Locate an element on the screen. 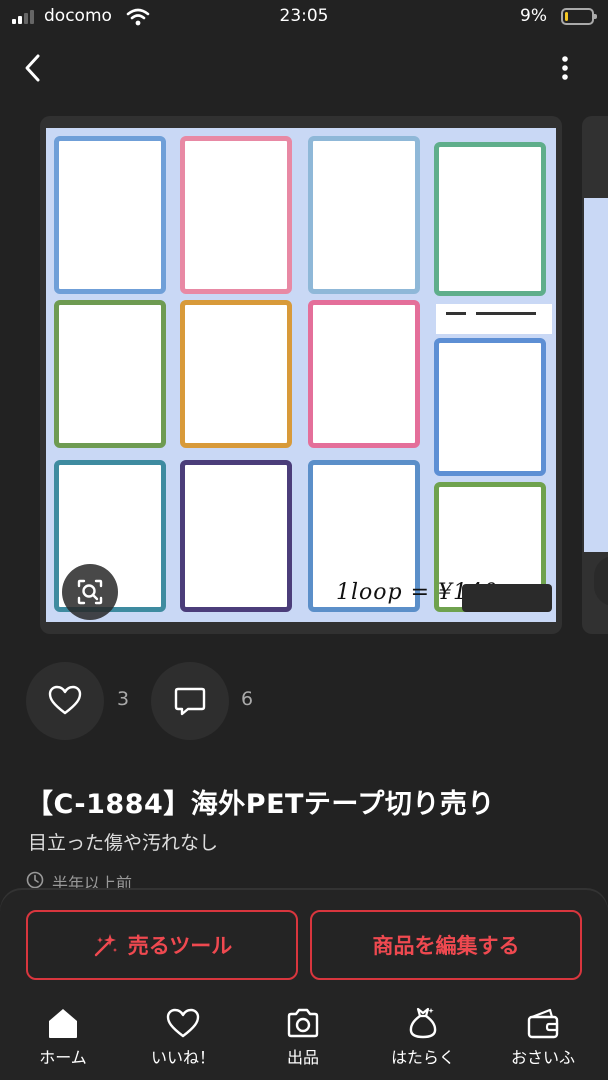 This screenshot has height=1080, width=608. item-condition: 目立った傷や汚れなし is located at coordinates (123, 843).